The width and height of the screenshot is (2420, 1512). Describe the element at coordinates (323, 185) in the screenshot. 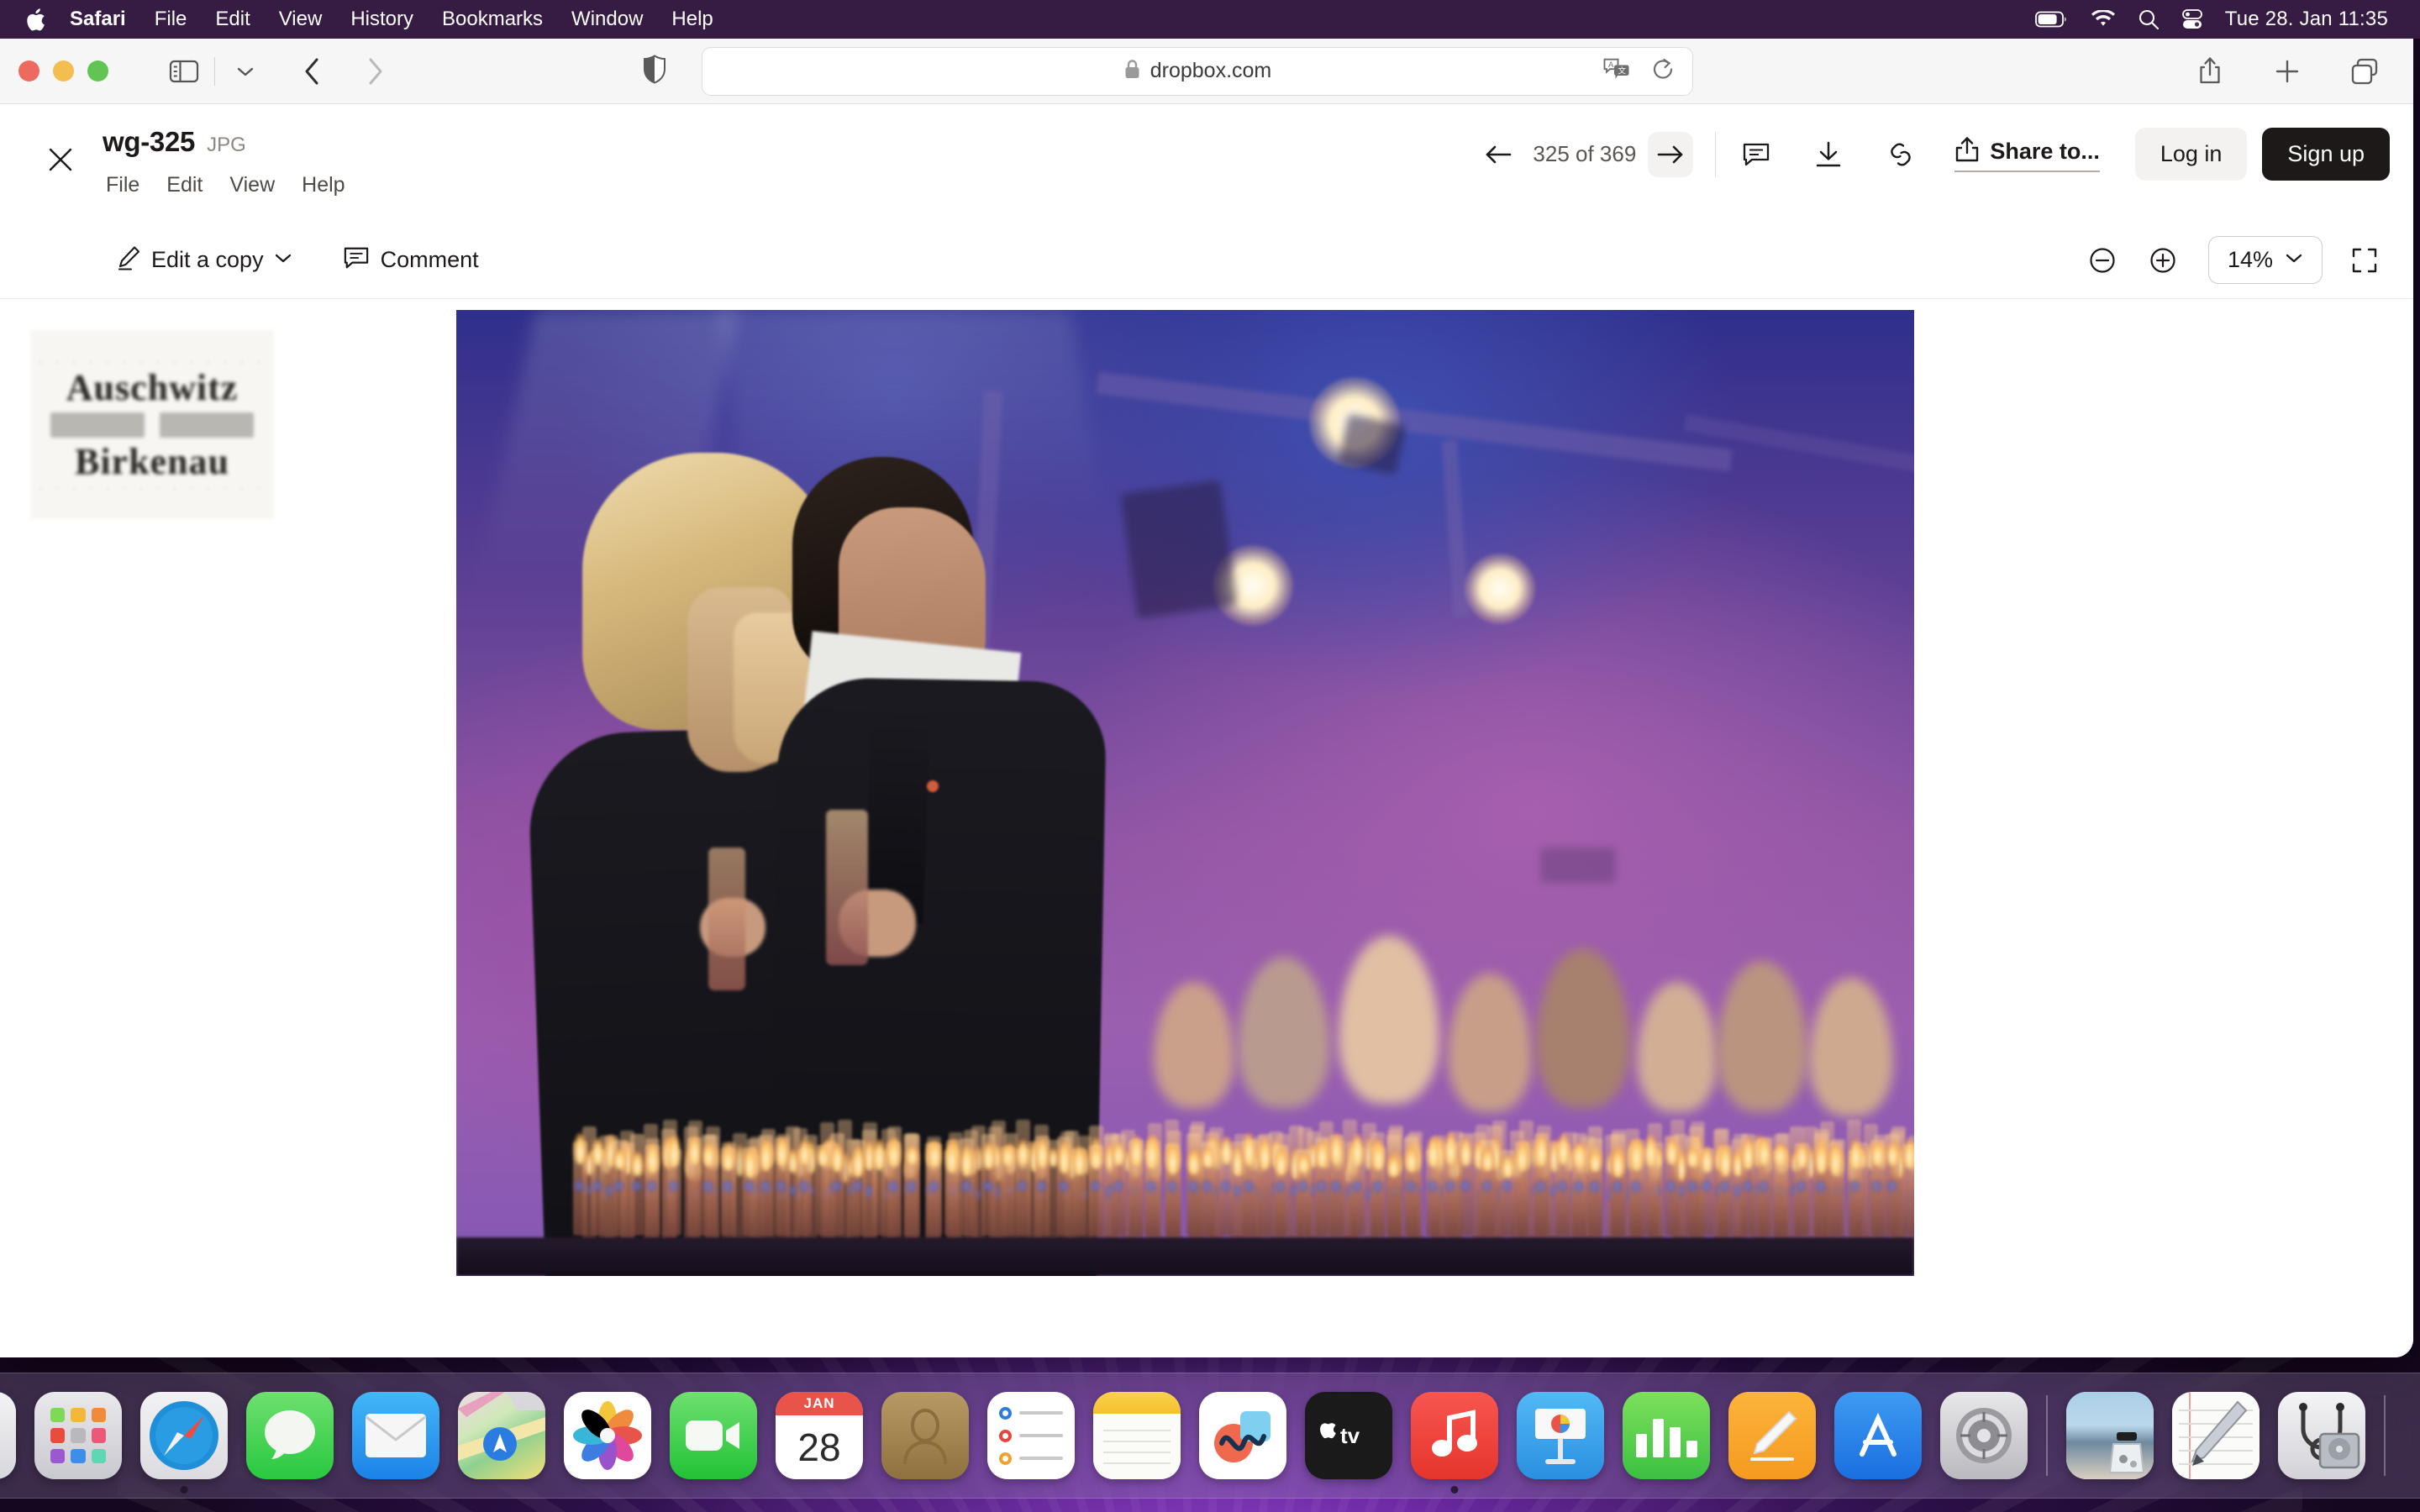

I see `file-menu-help: Help` at that location.